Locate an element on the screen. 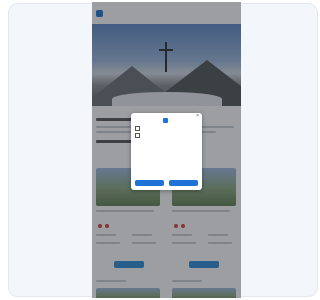 The image size is (320, 300). dialog-primary-button is located at coordinates (183, 183).